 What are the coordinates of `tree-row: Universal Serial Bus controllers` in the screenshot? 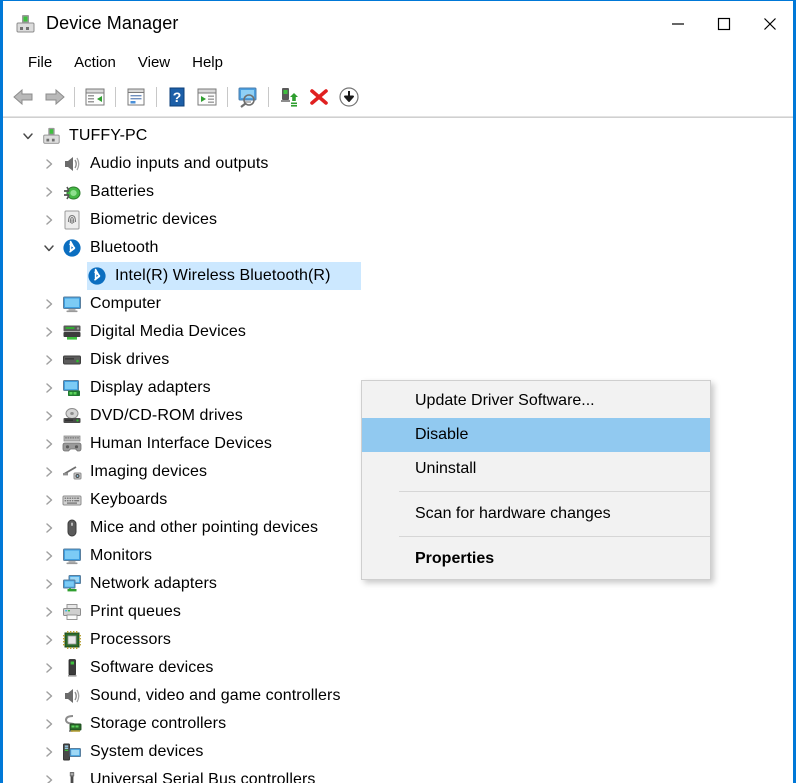 It's located at (398, 774).